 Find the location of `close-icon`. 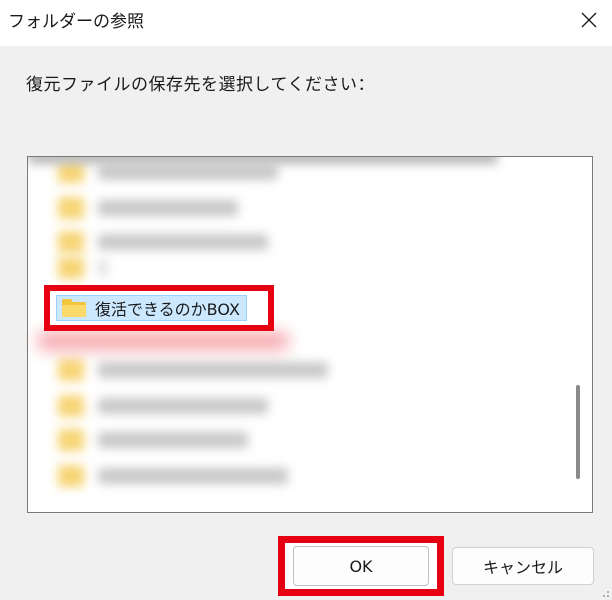

close-icon is located at coordinates (589, 20).